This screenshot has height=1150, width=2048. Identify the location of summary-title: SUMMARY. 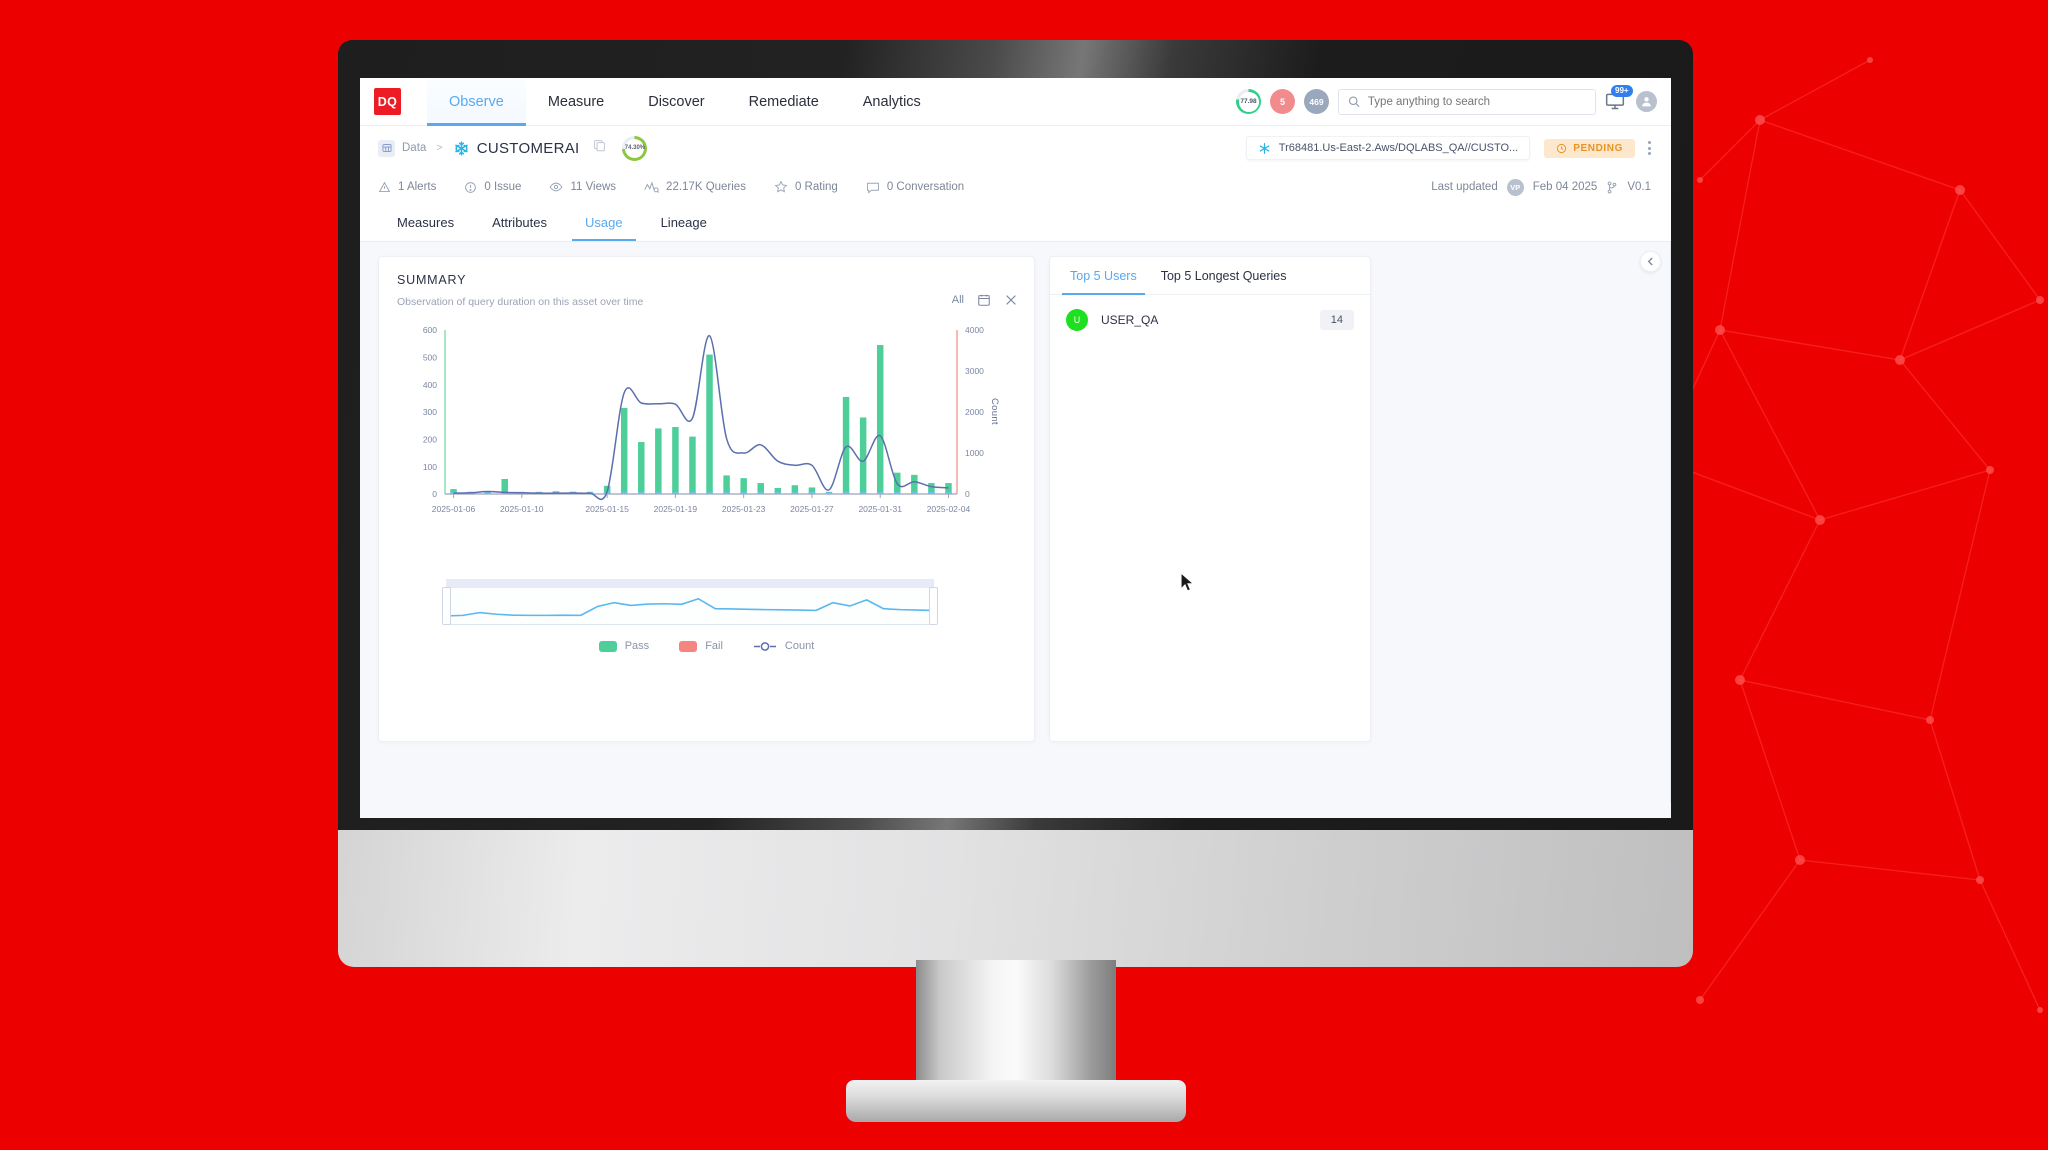
(432, 280).